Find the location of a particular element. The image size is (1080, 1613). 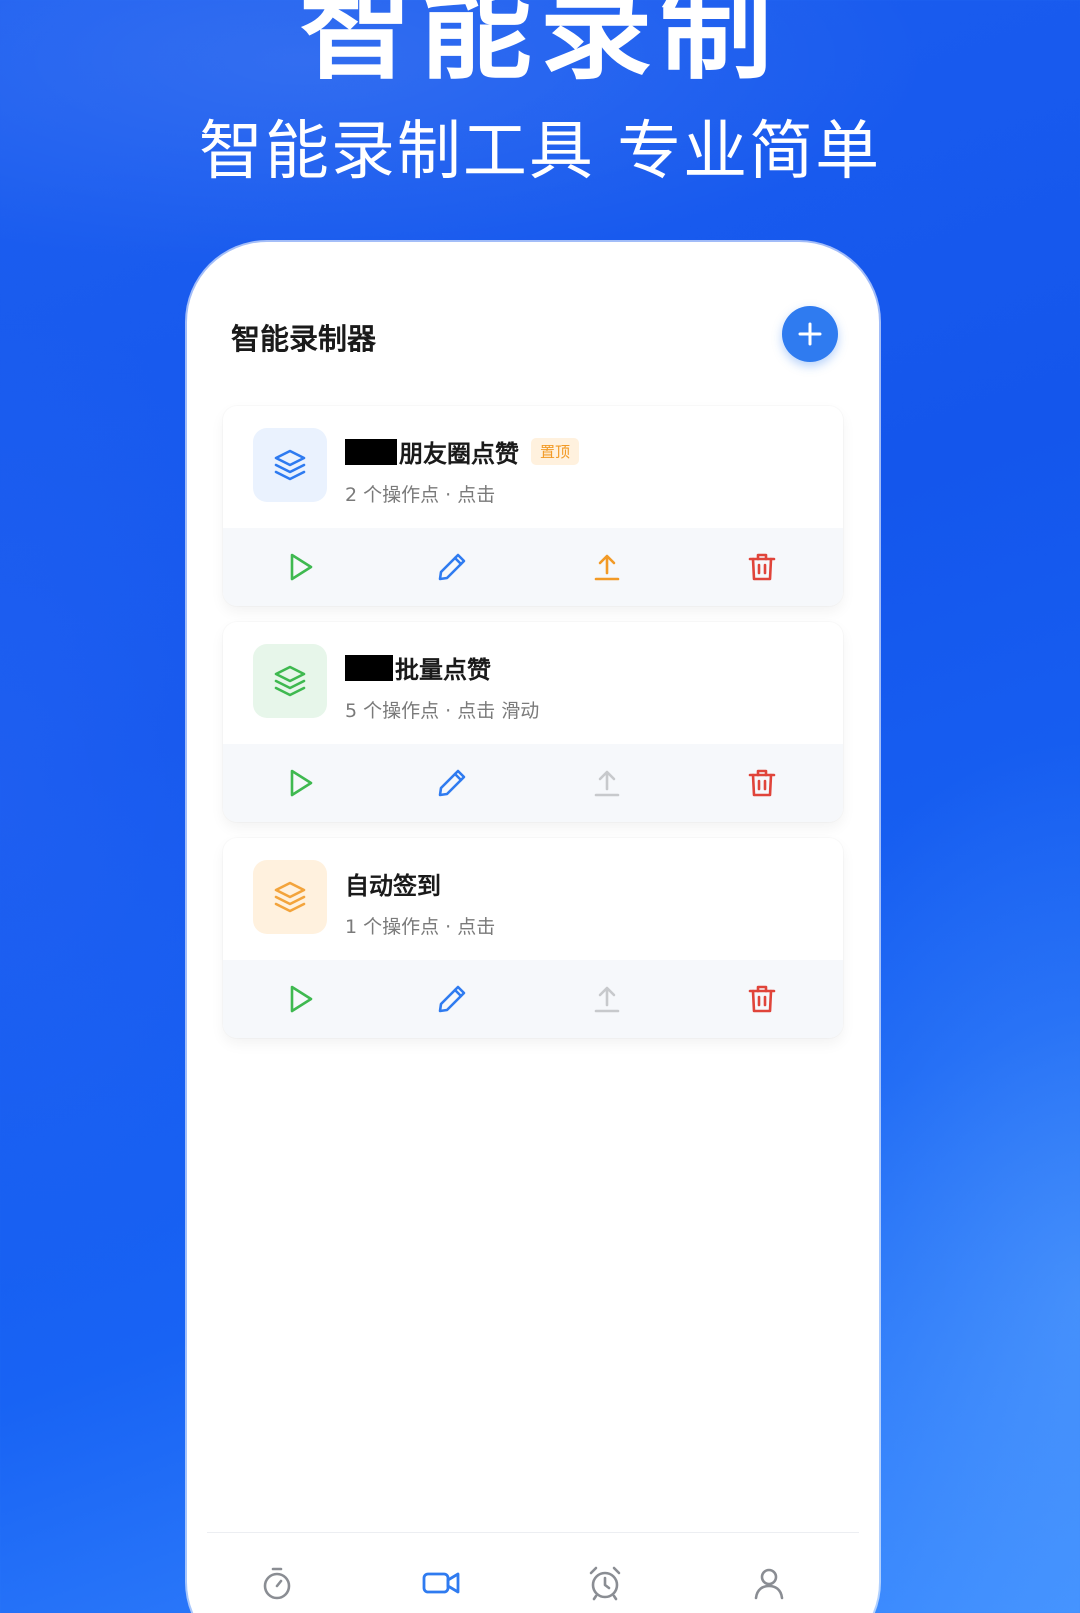

bottom-tab-bar is located at coordinates (533, 1572).